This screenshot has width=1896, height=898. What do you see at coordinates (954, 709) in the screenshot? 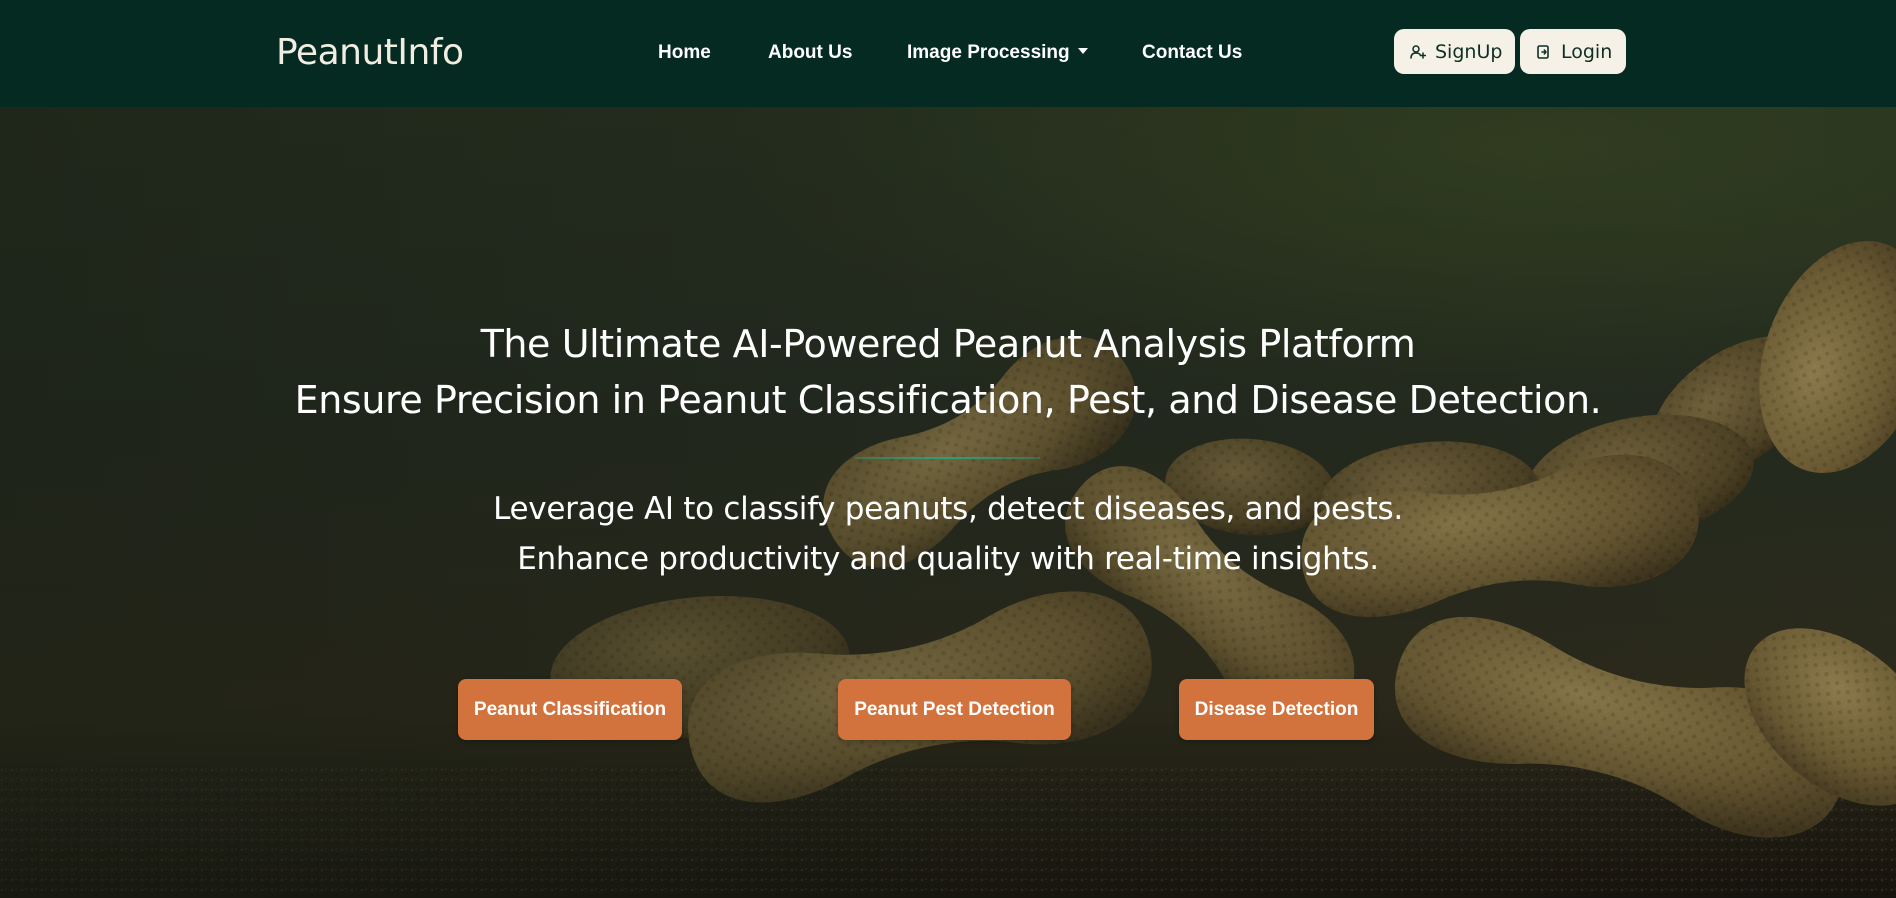
I see `peanut-pest-detection-button: Peanut Pest Detection` at bounding box center [954, 709].